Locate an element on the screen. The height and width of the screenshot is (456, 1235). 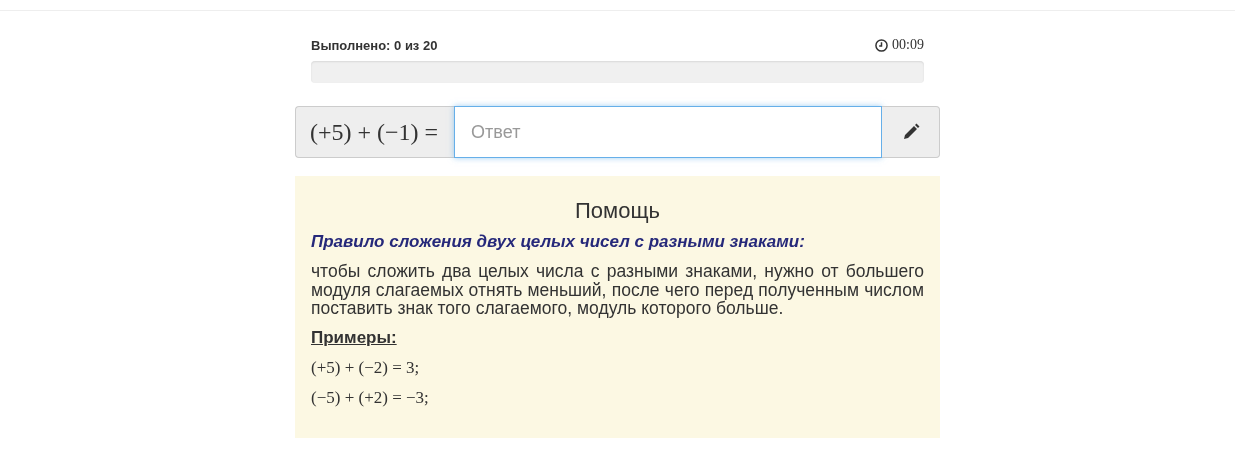
examples-title: Примеры: is located at coordinates (354, 337).